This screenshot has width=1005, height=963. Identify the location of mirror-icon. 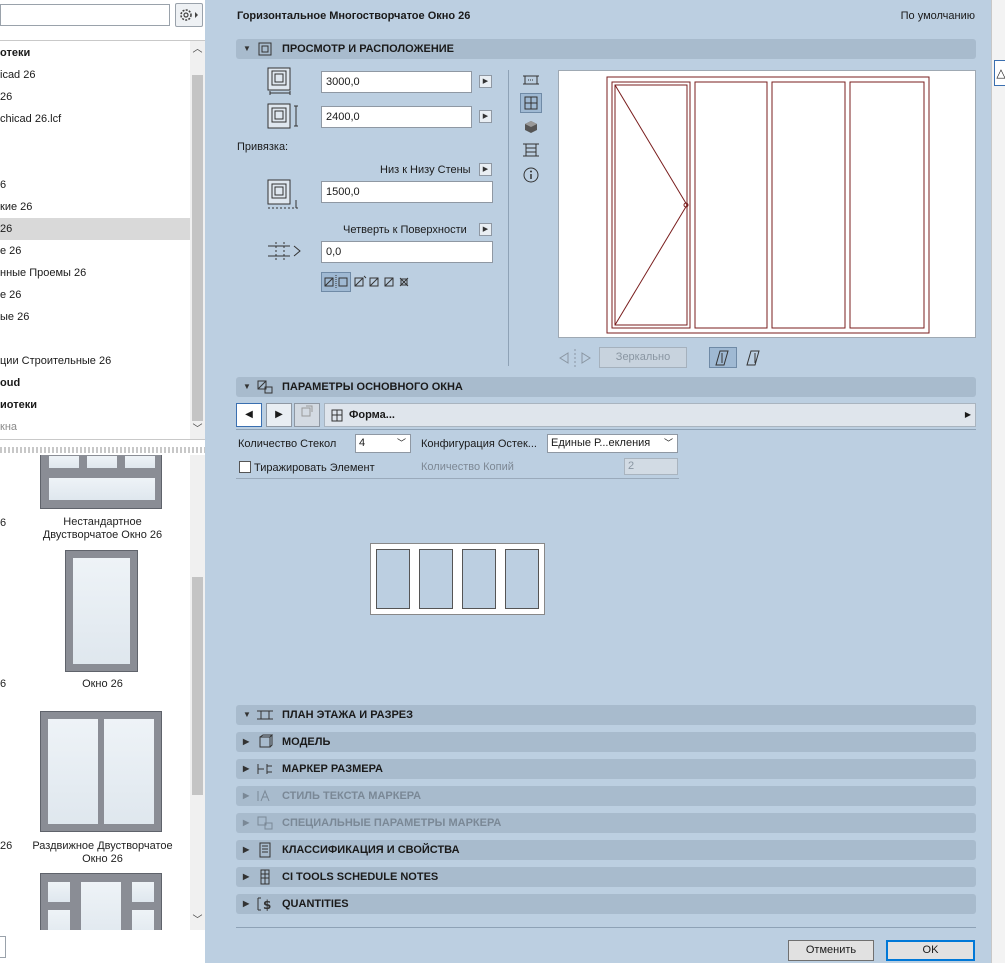
(575, 358).